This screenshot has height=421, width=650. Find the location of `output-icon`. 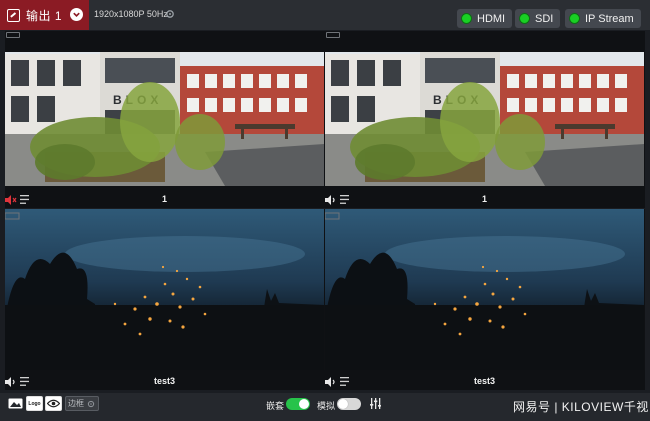

output-icon is located at coordinates (13, 15).